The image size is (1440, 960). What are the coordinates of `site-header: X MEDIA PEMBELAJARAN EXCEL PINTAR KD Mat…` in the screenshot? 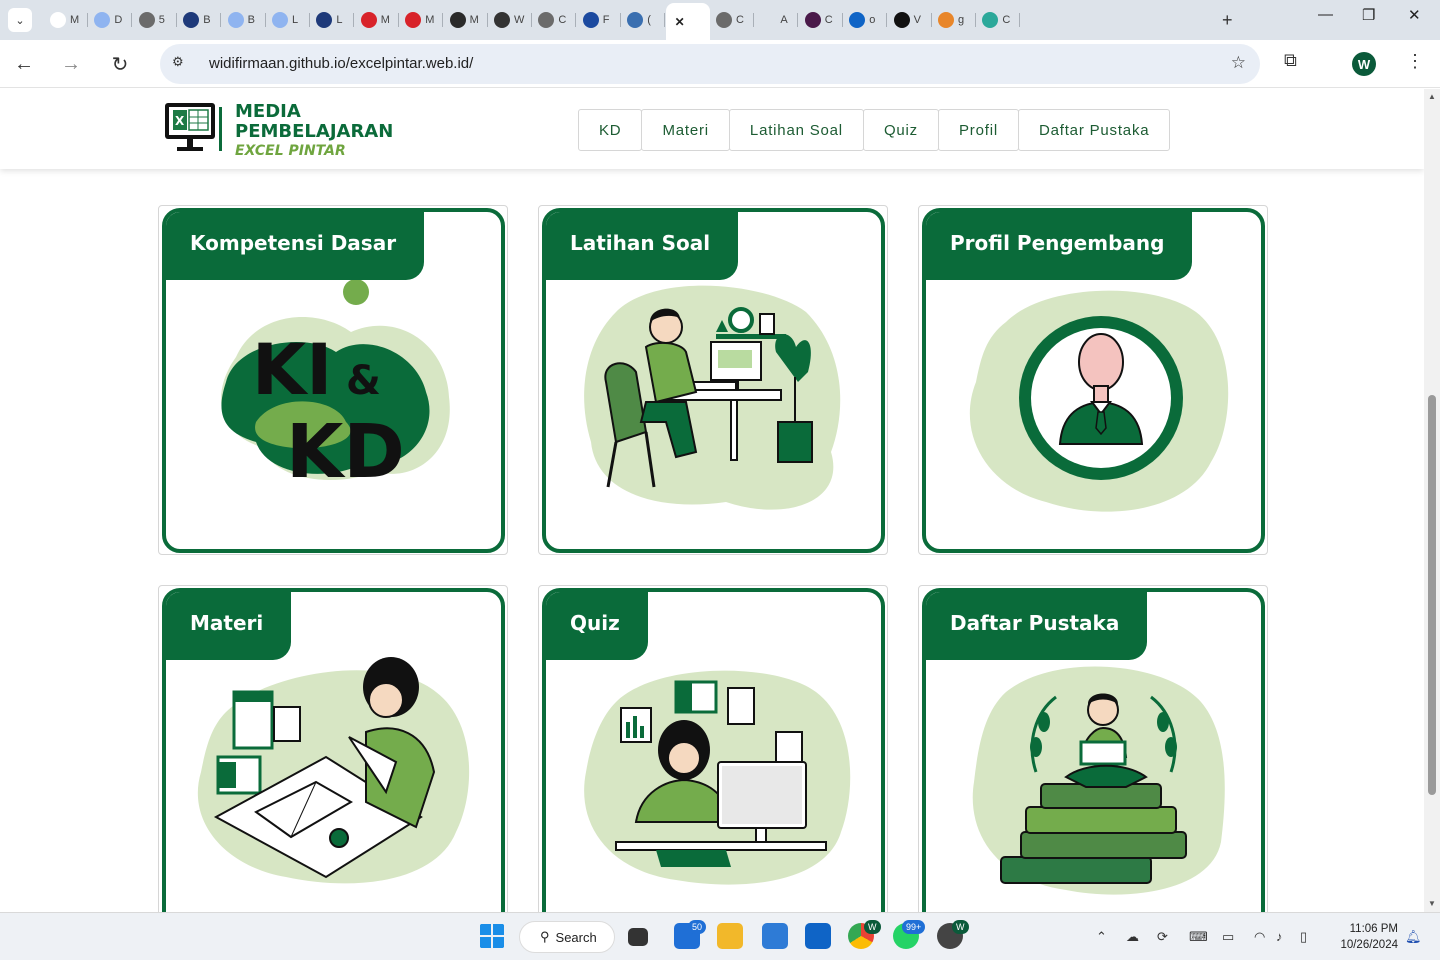 It's located at (712, 129).